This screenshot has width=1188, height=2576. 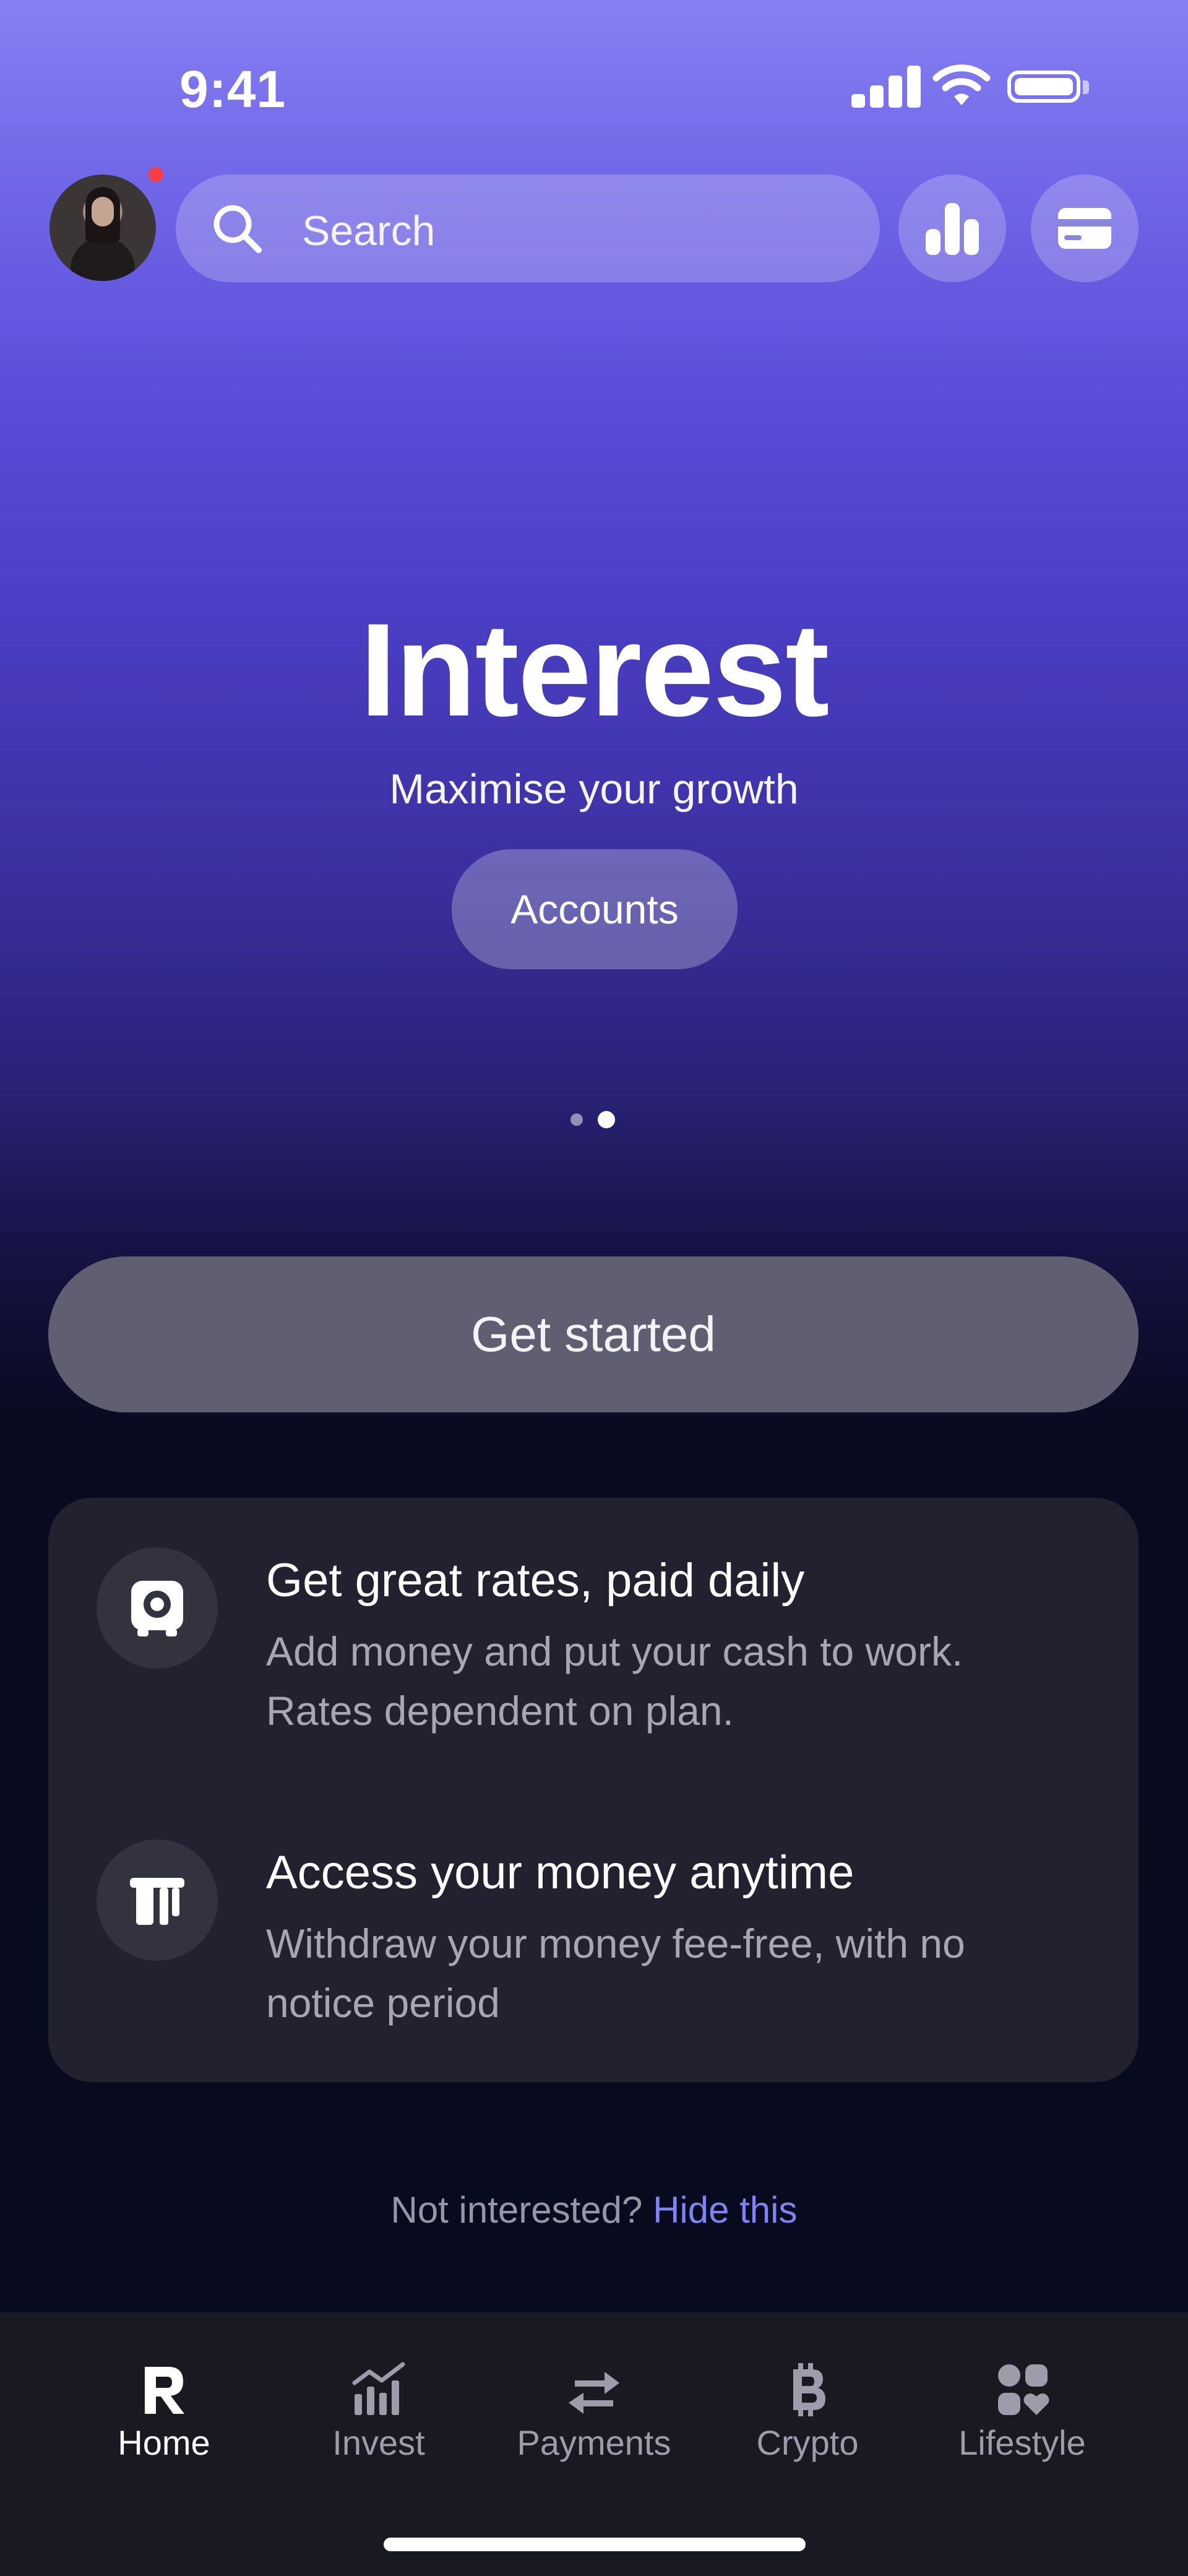 I want to click on feature-title: Access your money anytime, so click(x=560, y=1872).